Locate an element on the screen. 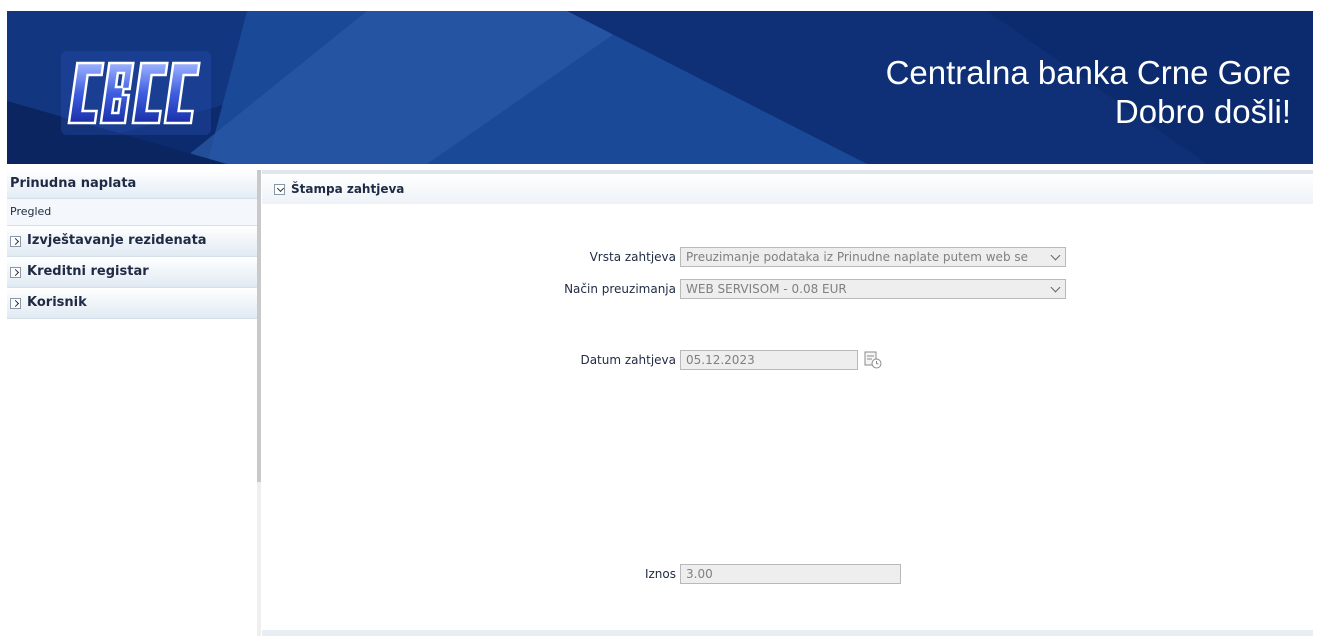 This screenshot has width=1319, height=636. panel-footer-bar is located at coordinates (787, 633).